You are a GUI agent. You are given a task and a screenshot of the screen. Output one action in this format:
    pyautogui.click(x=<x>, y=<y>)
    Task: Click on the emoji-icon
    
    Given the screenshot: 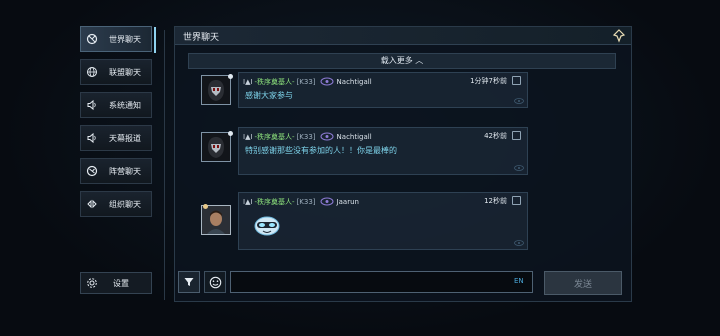 What is the action you would take?
    pyautogui.click(x=215, y=282)
    